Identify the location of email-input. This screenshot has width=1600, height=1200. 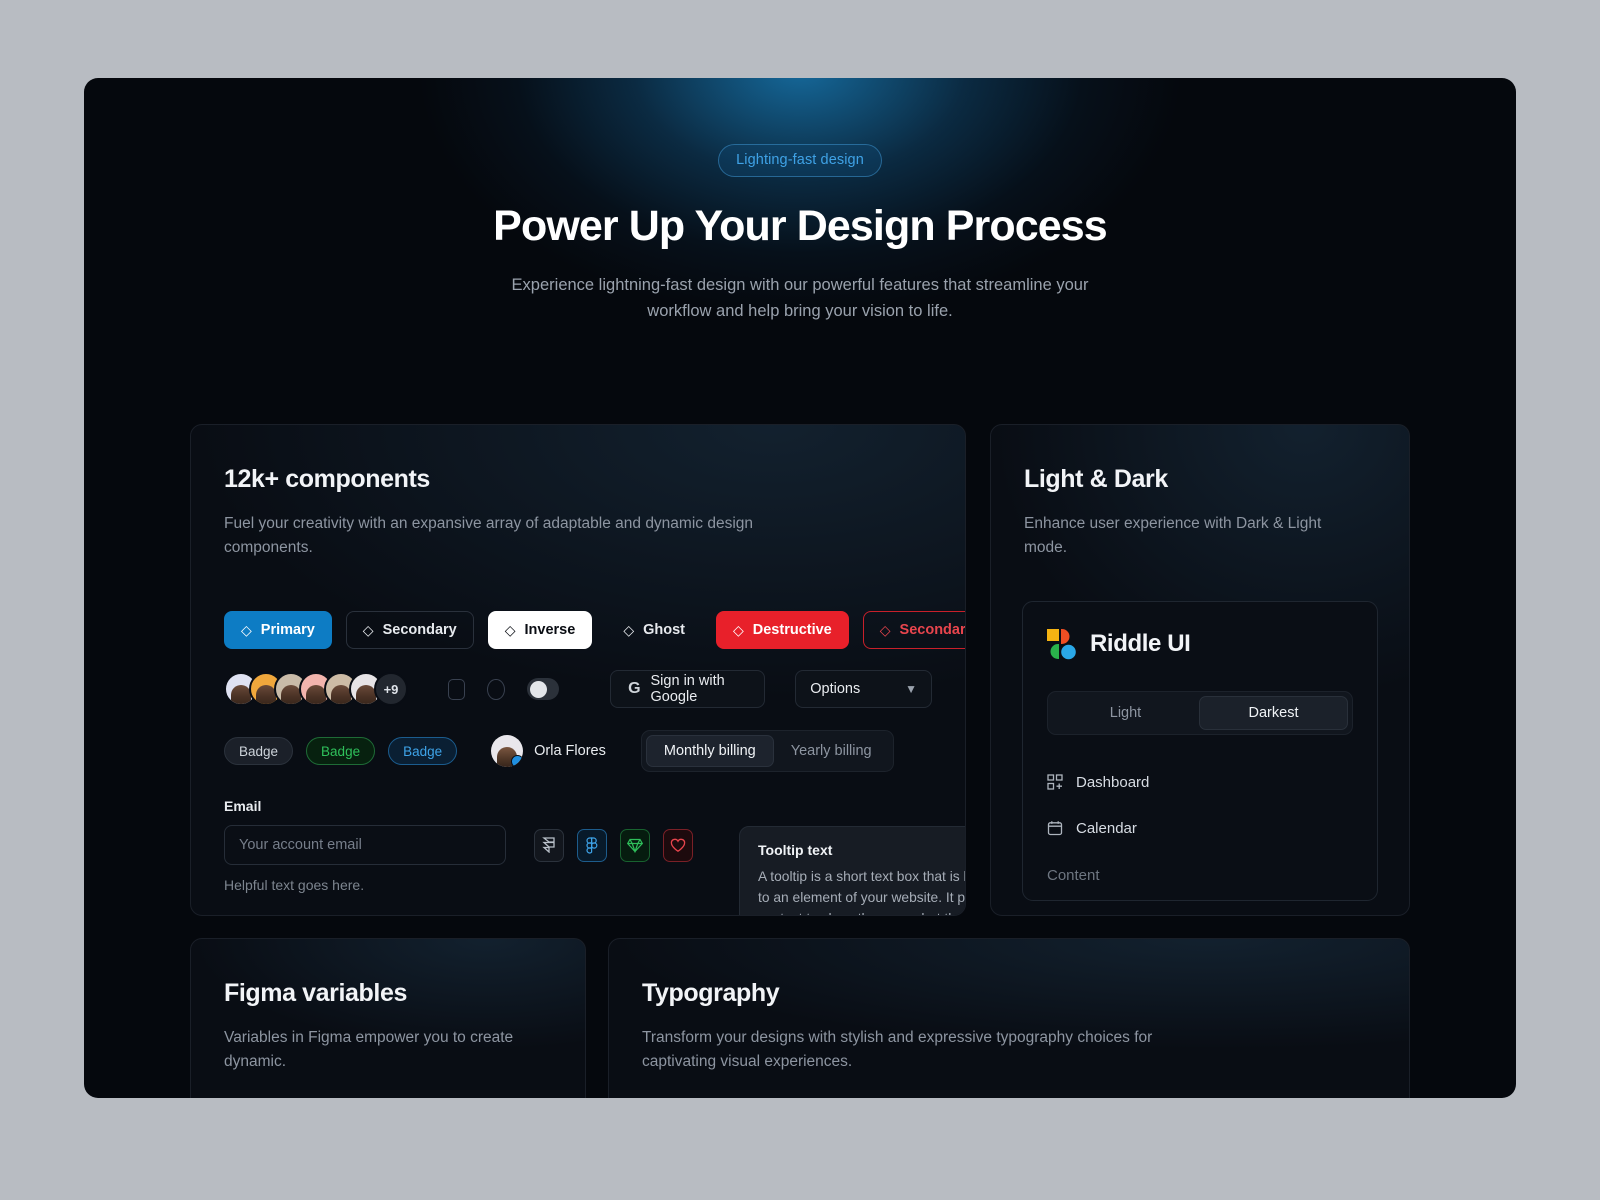
(365, 845).